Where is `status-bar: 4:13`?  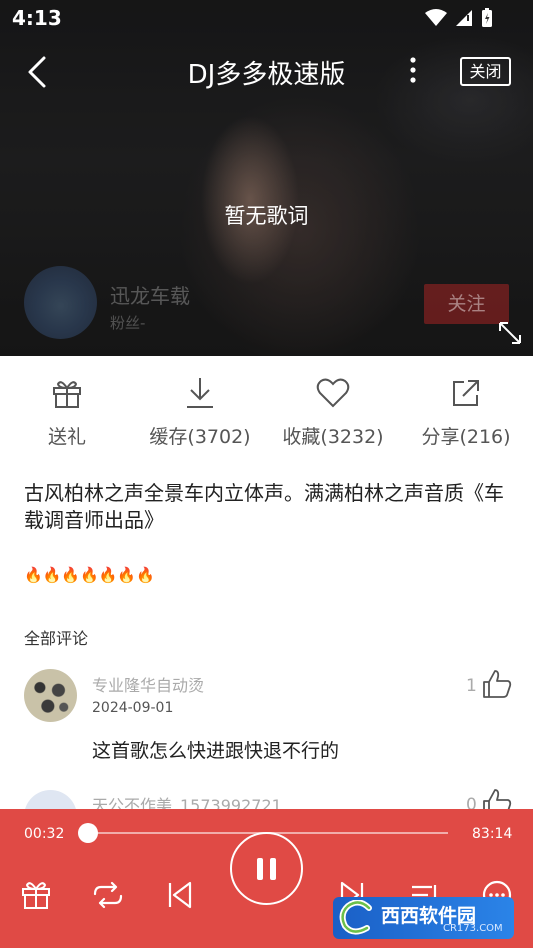
status-bar: 4:13 is located at coordinates (266, 18).